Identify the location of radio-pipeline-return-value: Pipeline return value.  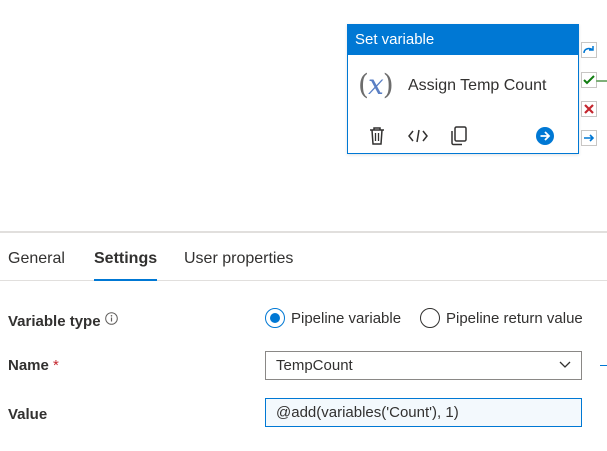
(501, 318).